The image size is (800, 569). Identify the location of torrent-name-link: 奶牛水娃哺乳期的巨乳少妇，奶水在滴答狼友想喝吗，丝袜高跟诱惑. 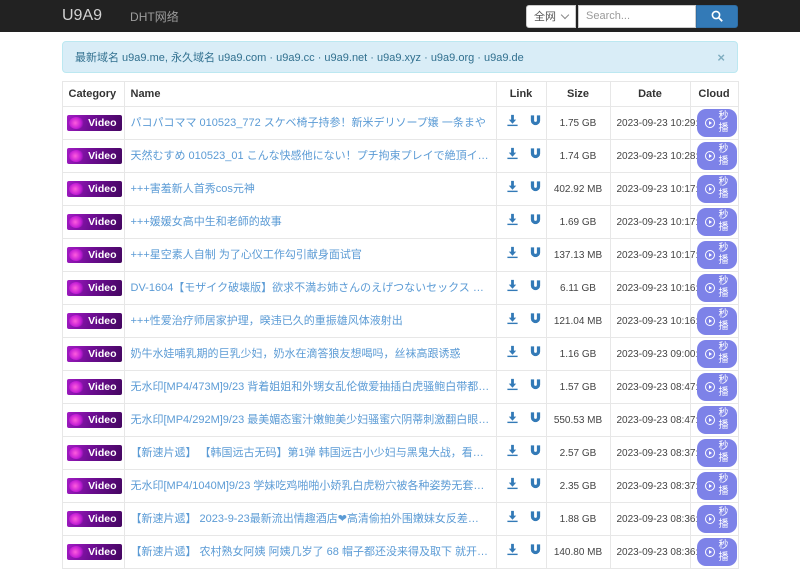
(310, 354).